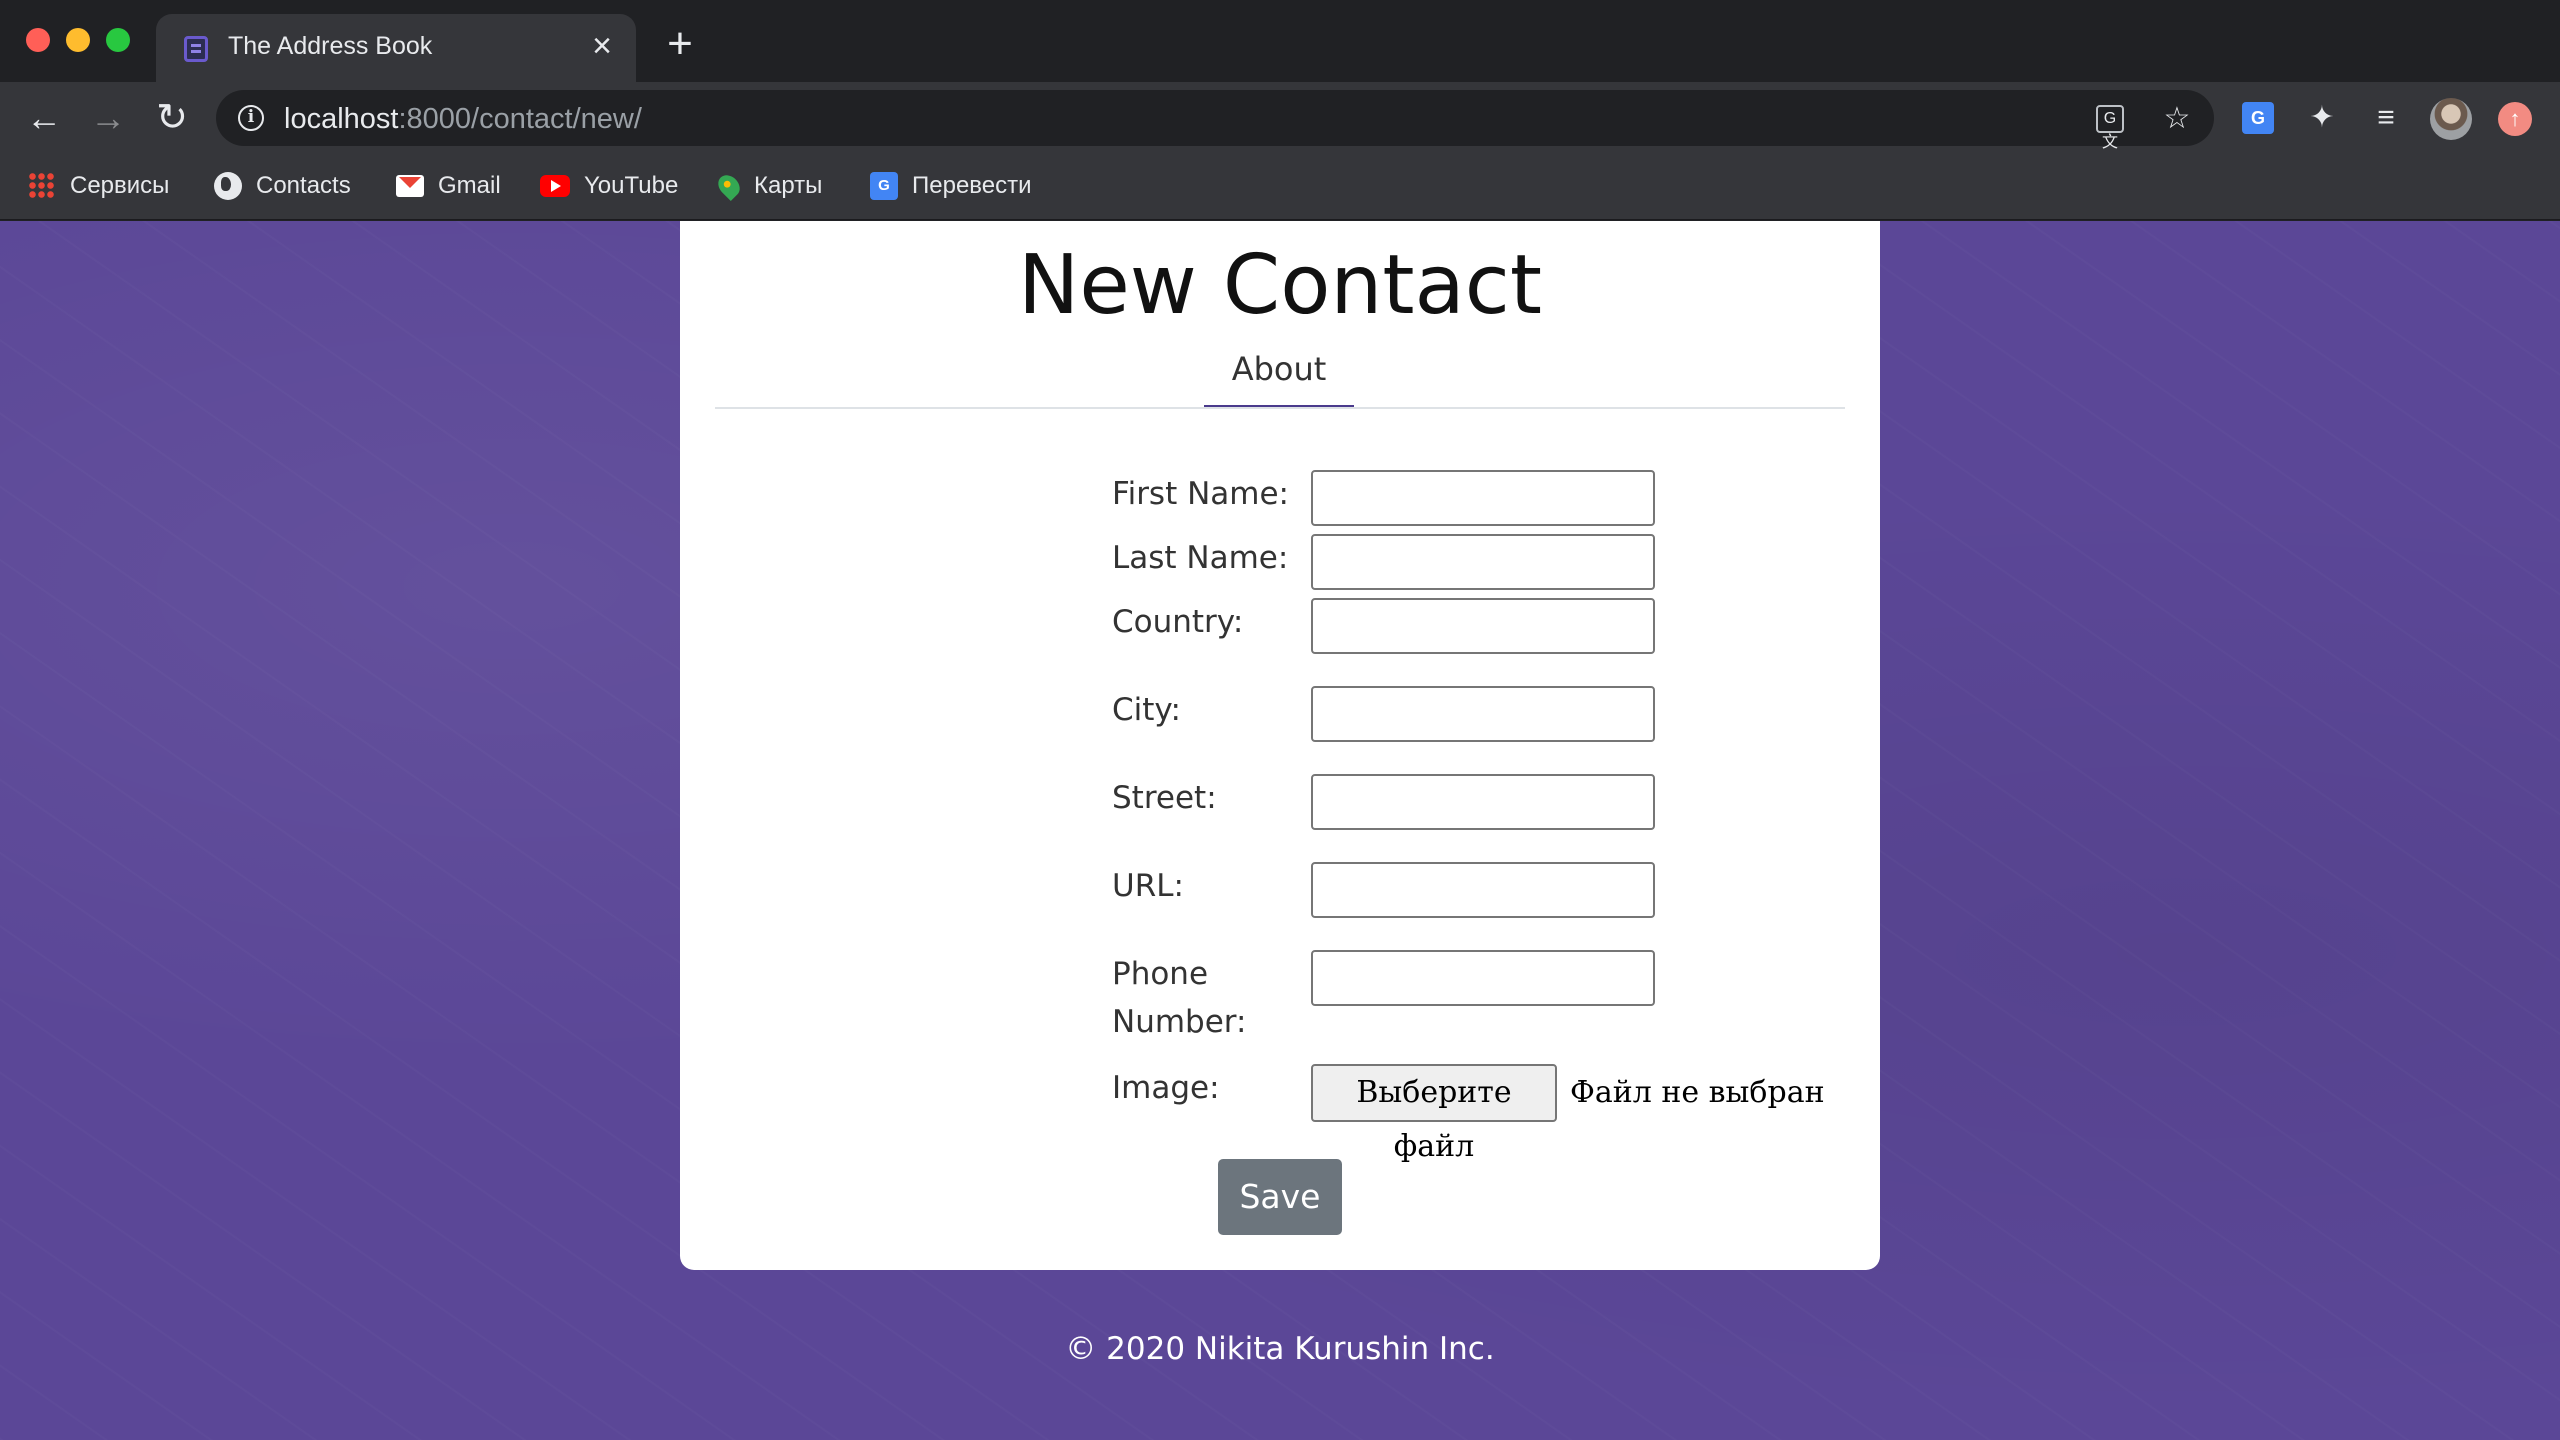 Image resolution: width=2560 pixels, height=1440 pixels. I want to click on extensions-puzzle-icon: ✦, so click(2322, 118).